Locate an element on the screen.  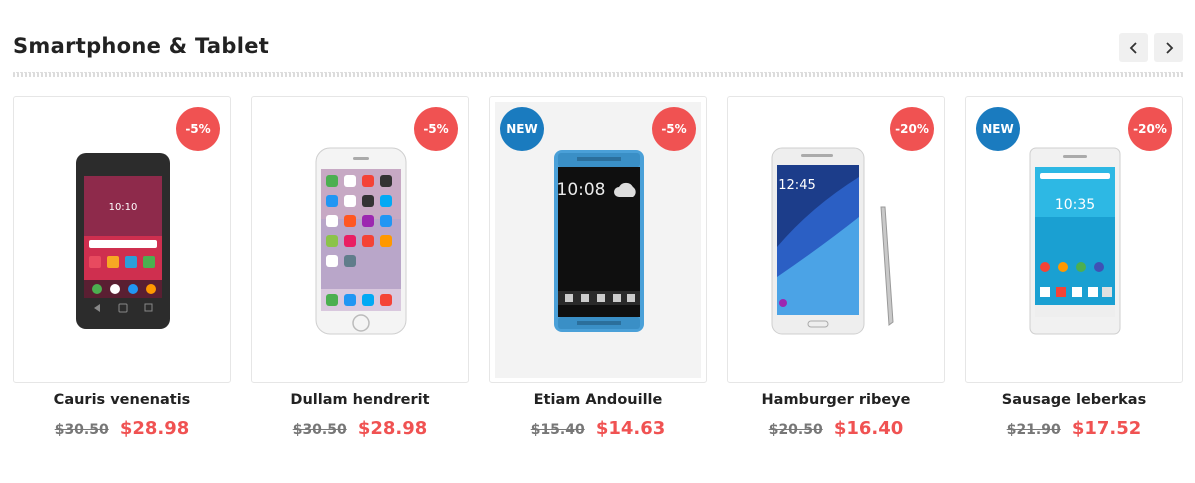
current-price: $17.52 is located at coordinates (1106, 428).